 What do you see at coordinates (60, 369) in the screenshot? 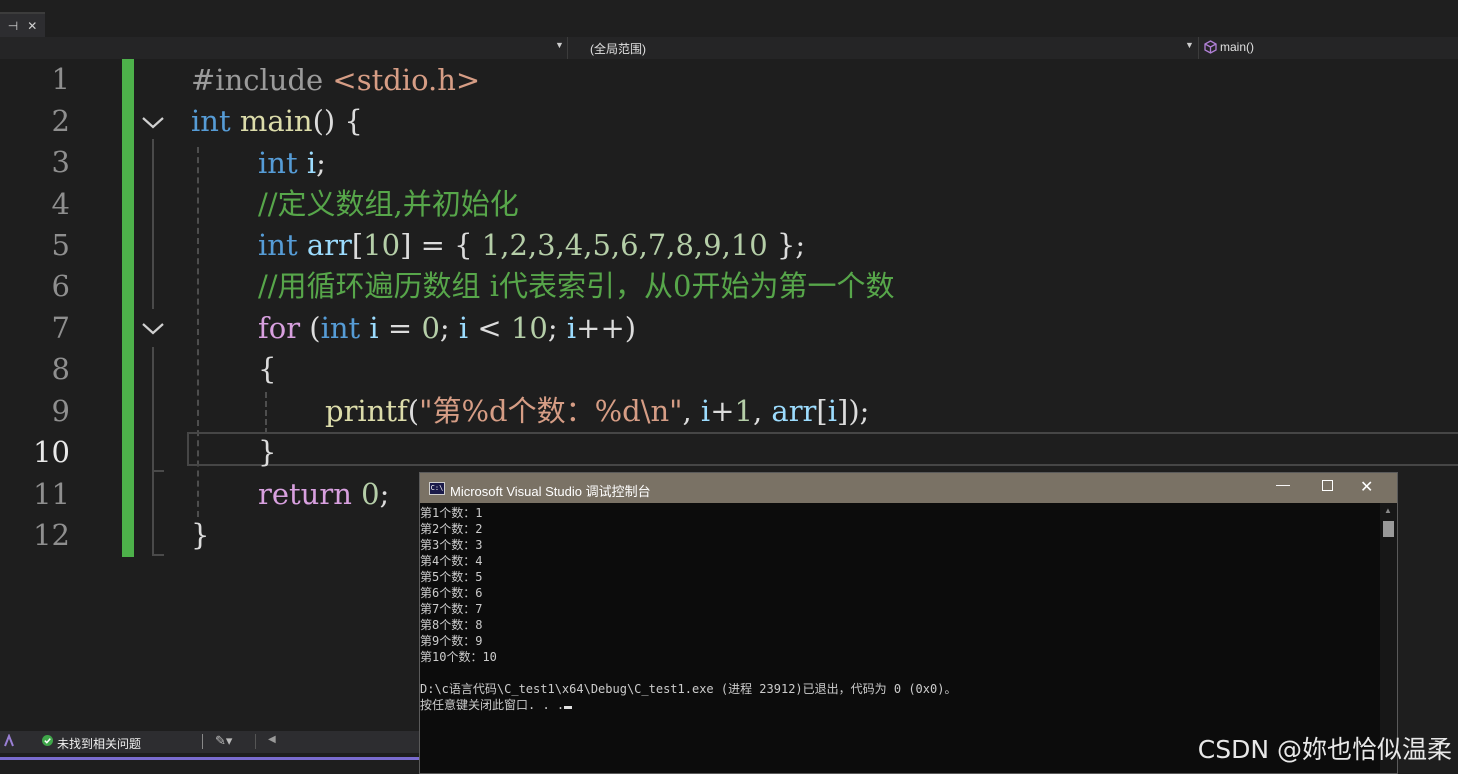
I see `line-number: 8` at bounding box center [60, 369].